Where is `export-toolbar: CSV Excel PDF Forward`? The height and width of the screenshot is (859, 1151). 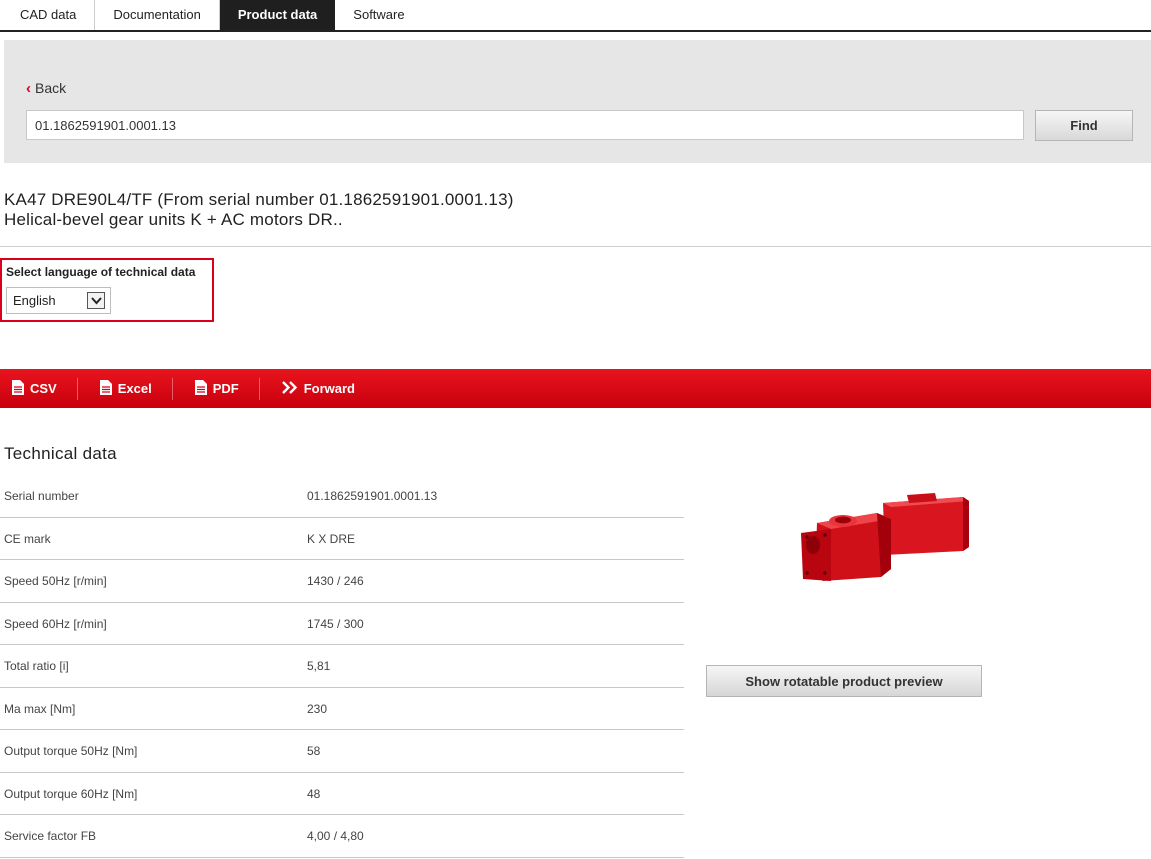
export-toolbar: CSV Excel PDF Forward is located at coordinates (575, 388).